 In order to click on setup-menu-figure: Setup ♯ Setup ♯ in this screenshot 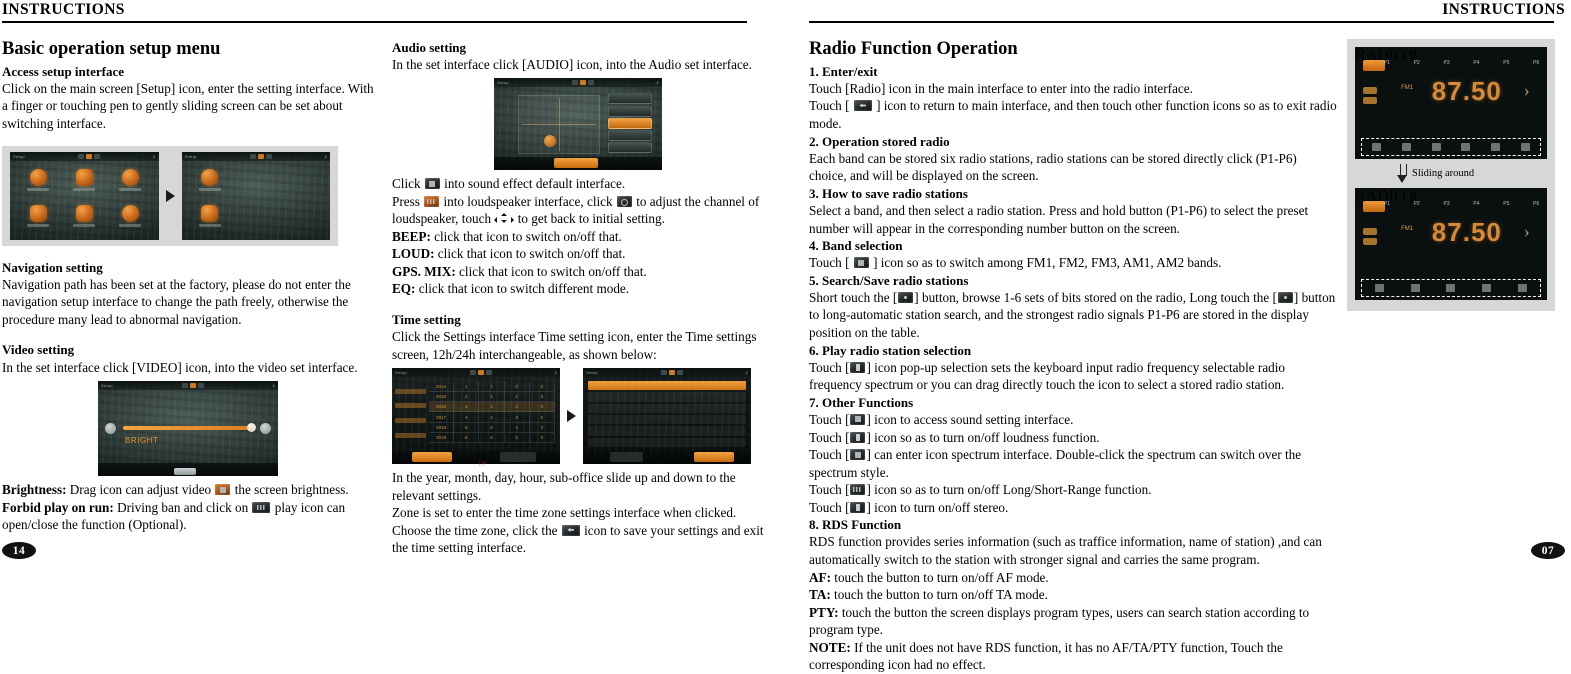, I will do `click(188, 195)`.